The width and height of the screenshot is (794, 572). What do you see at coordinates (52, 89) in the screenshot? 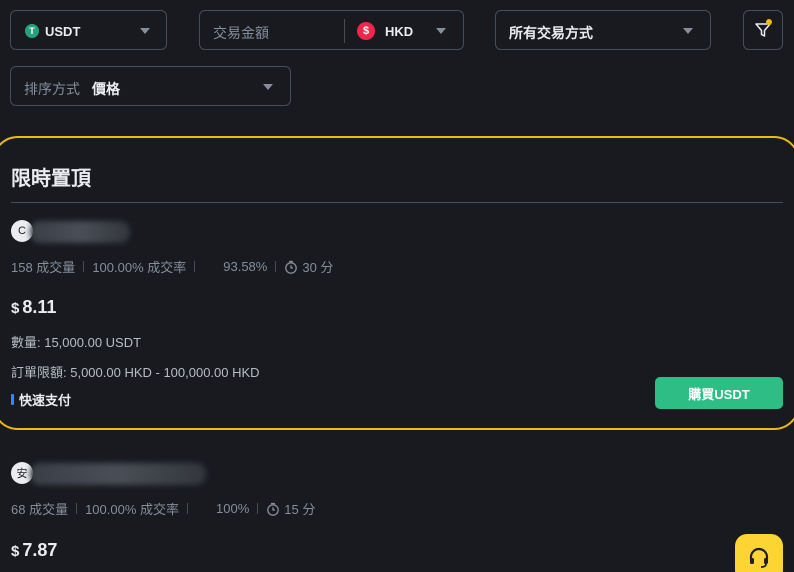
I see `sort-select-label: 排序方式` at bounding box center [52, 89].